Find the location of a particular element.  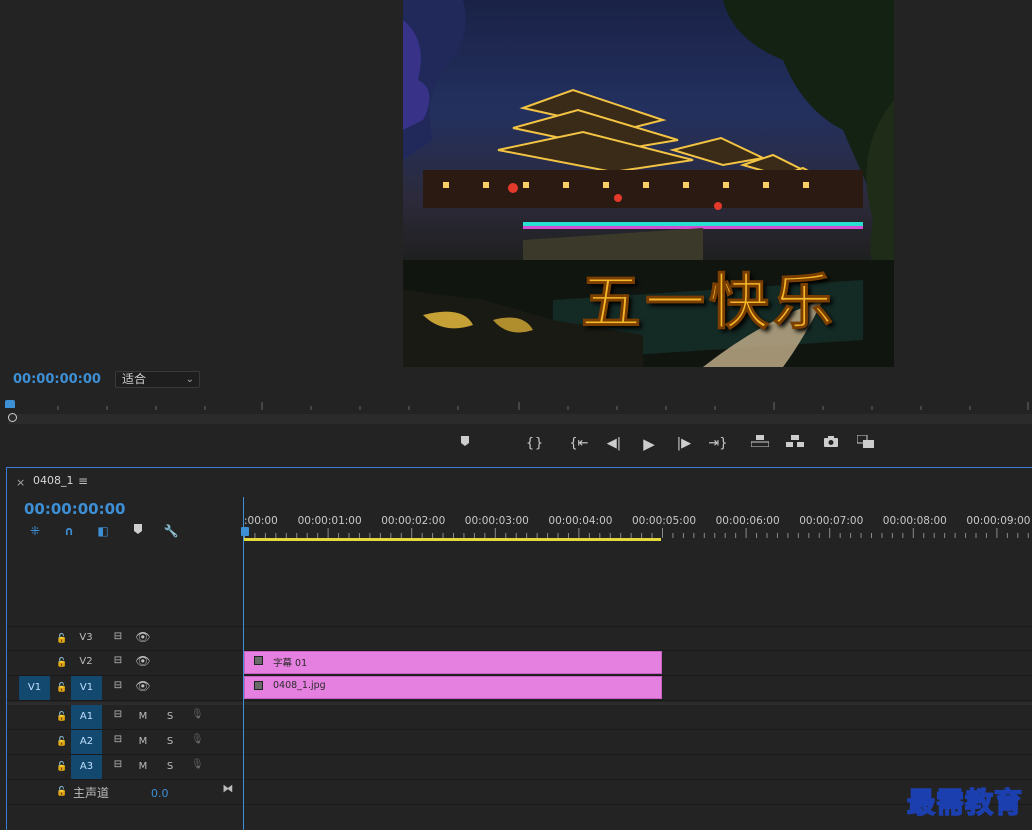

comparison-view-button is located at coordinates (866, 443).